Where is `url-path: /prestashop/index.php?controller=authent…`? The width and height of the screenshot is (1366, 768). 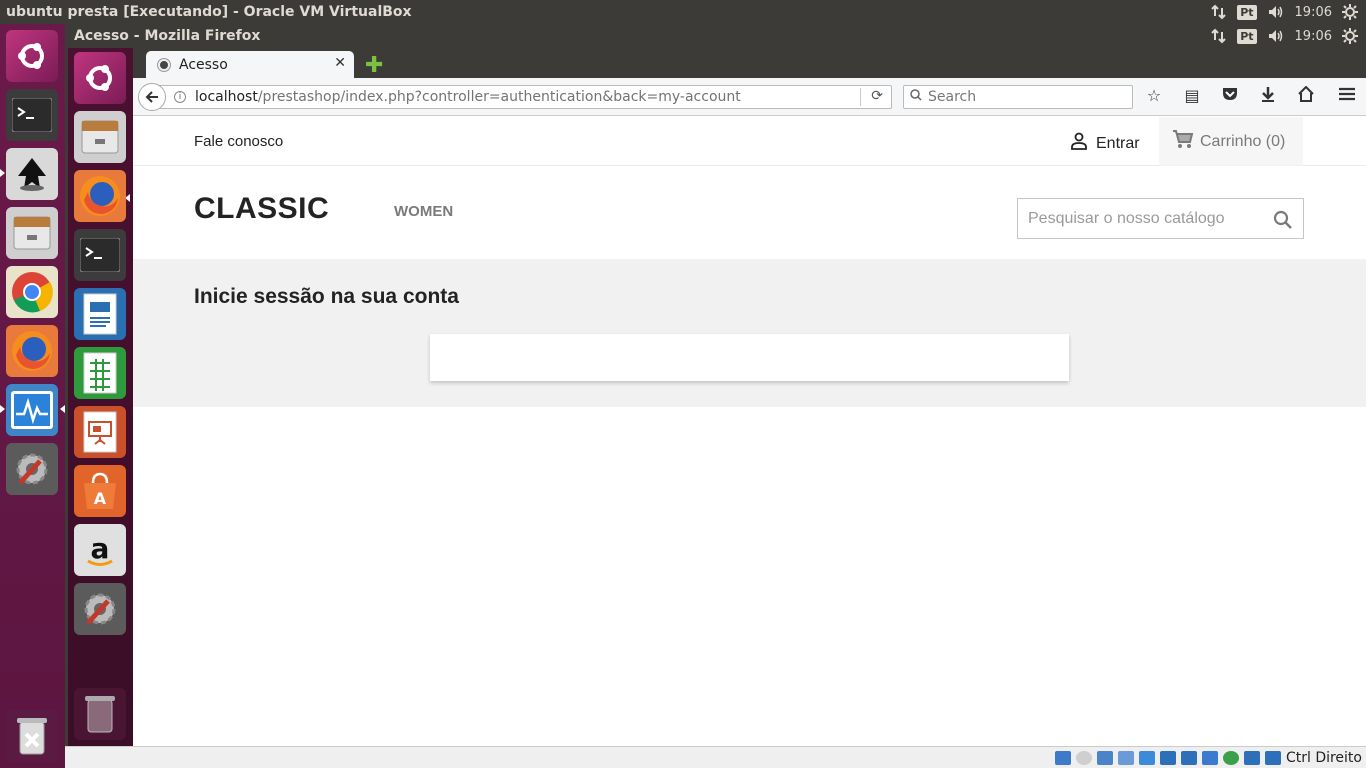
url-path: /prestashop/index.php?controller=authent… is located at coordinates (499, 97).